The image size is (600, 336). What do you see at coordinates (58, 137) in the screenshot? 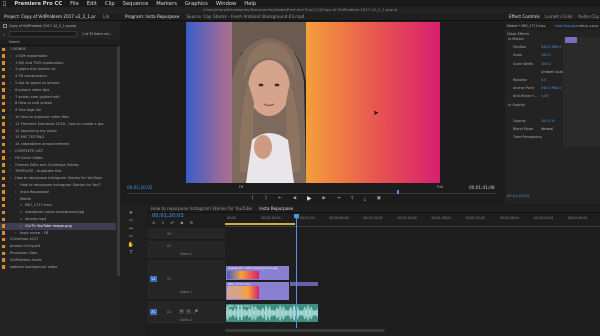
I see `project-item: › 13 MIC TESTING` at bounding box center [58, 137].